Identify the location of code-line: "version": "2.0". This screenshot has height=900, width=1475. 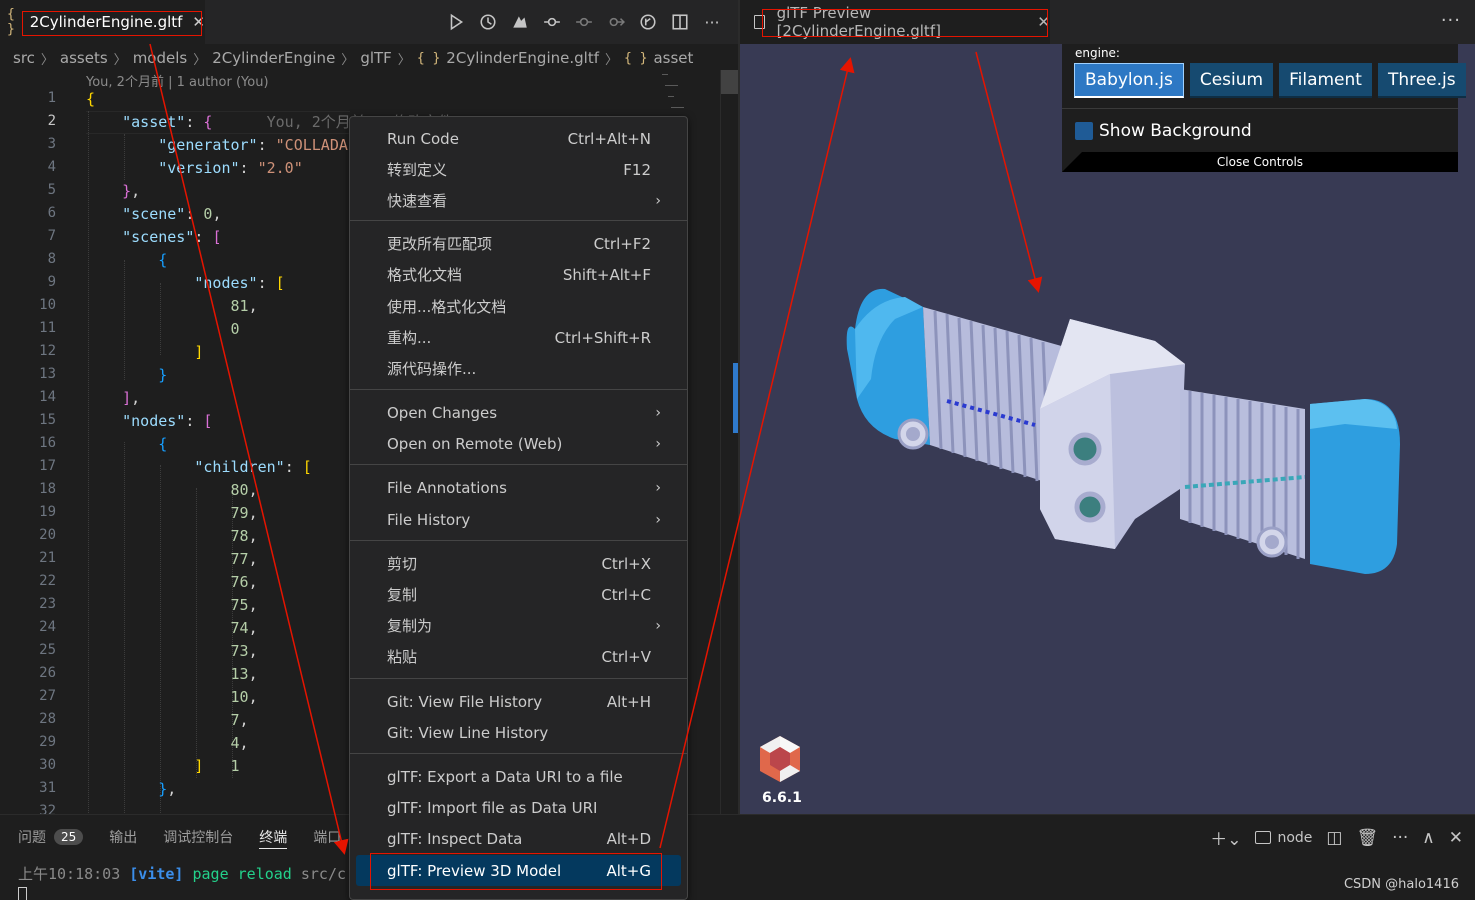
(230, 168).